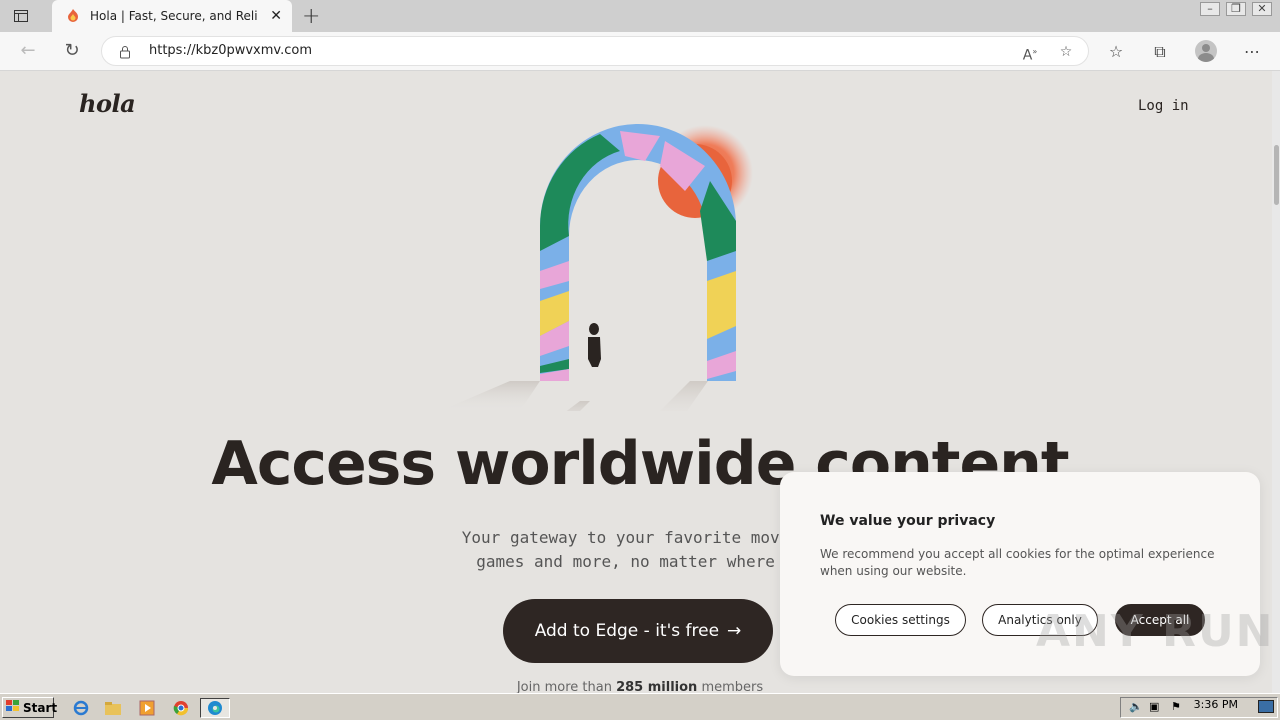  I want to click on refresh-icon: ↻, so click(72, 51).